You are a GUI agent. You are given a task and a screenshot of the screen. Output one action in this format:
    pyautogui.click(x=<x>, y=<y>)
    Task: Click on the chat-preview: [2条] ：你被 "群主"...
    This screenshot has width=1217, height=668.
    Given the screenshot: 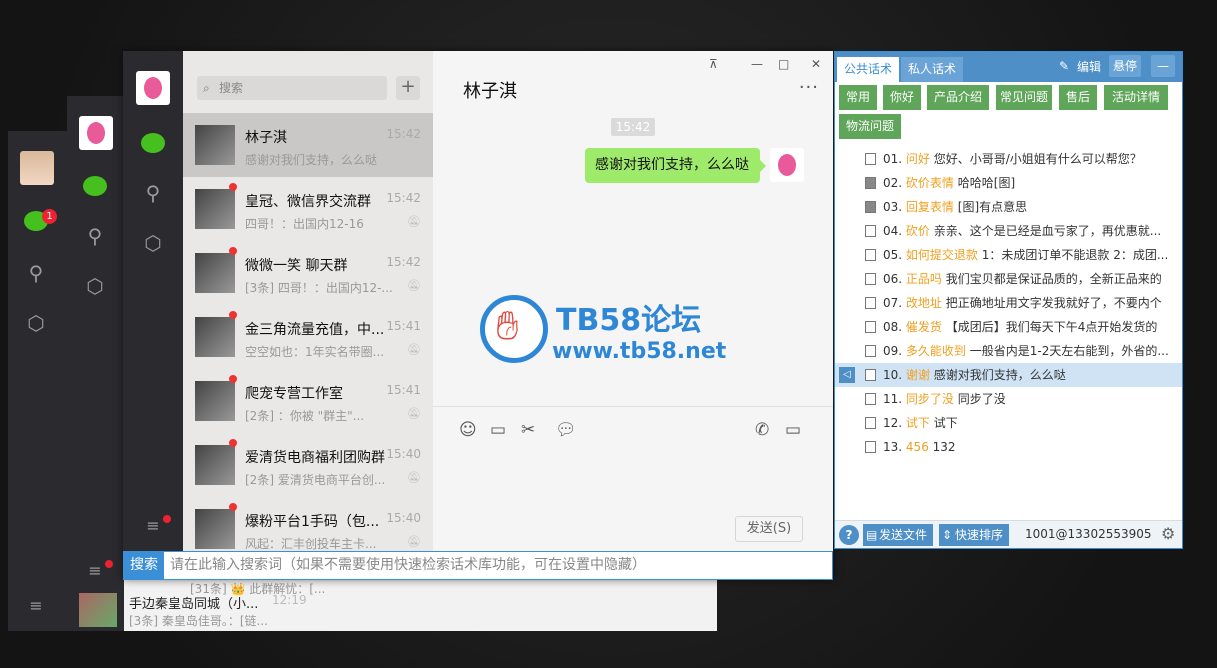 What is the action you would take?
    pyautogui.click(x=305, y=416)
    